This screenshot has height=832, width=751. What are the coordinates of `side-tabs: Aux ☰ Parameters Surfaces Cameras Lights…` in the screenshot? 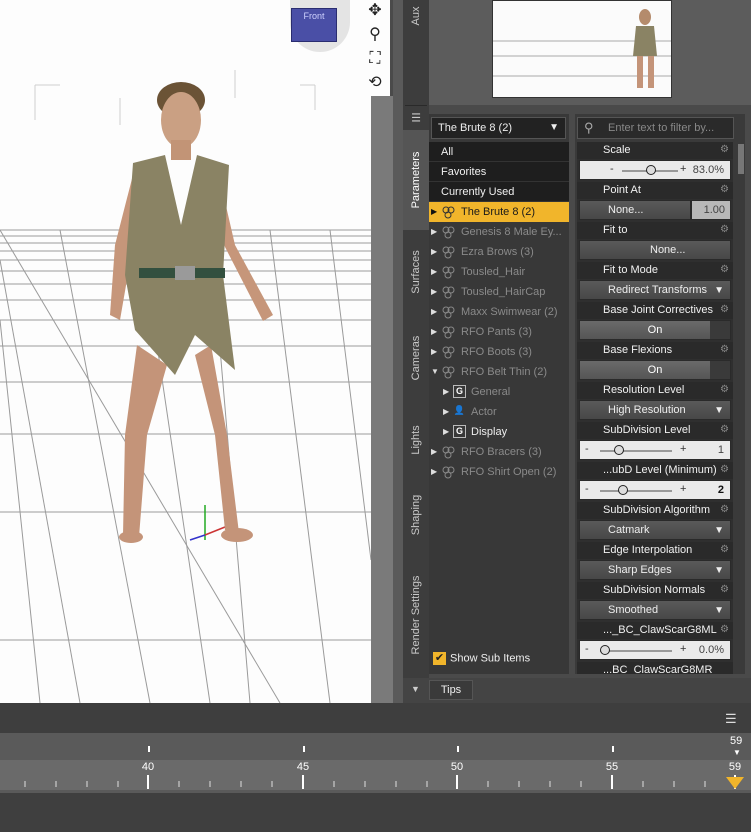 It's located at (416, 351).